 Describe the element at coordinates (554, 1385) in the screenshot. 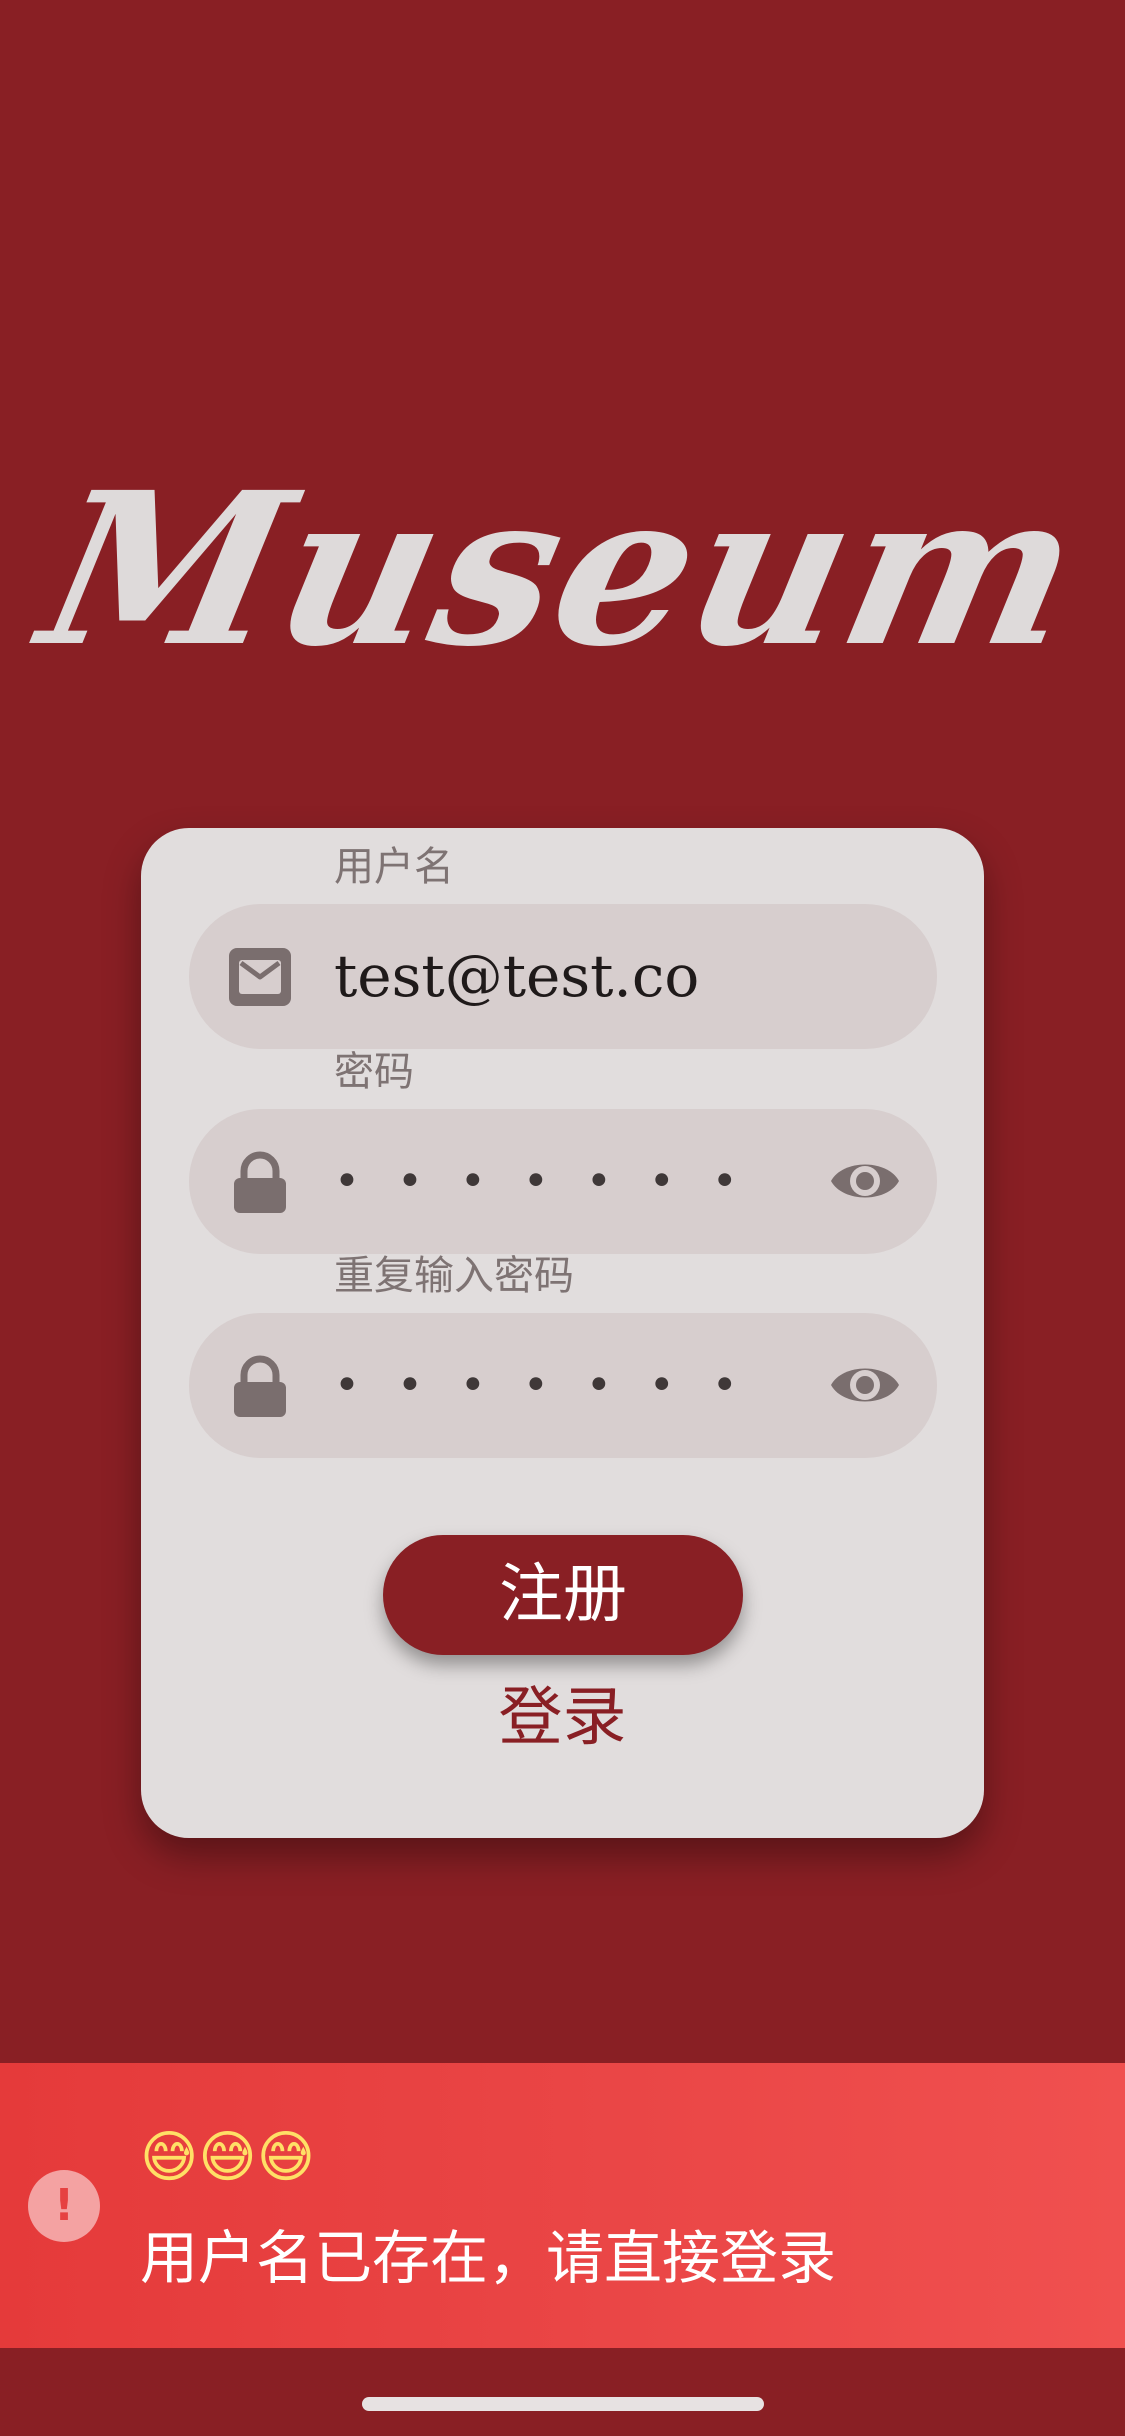

I see `repeat-password-value: •••••••` at that location.